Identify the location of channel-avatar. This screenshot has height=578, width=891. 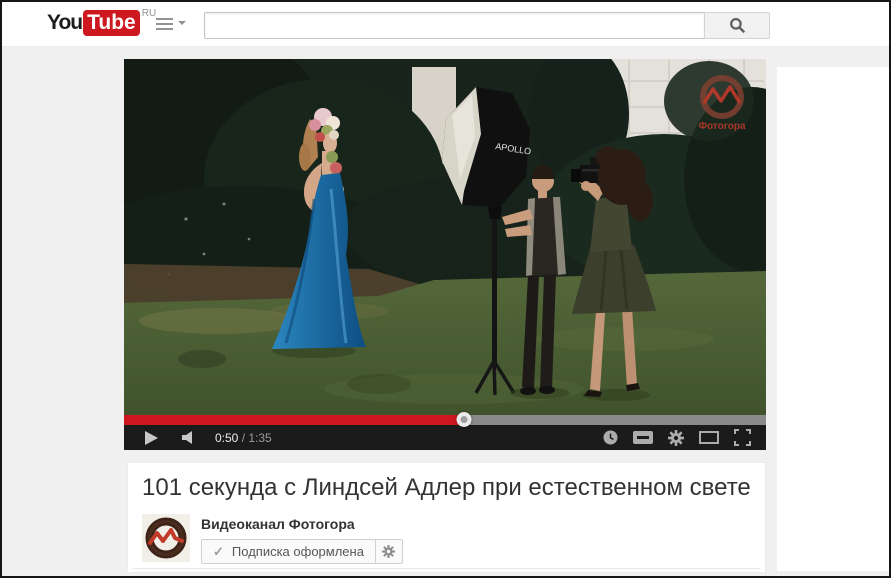
(166, 538).